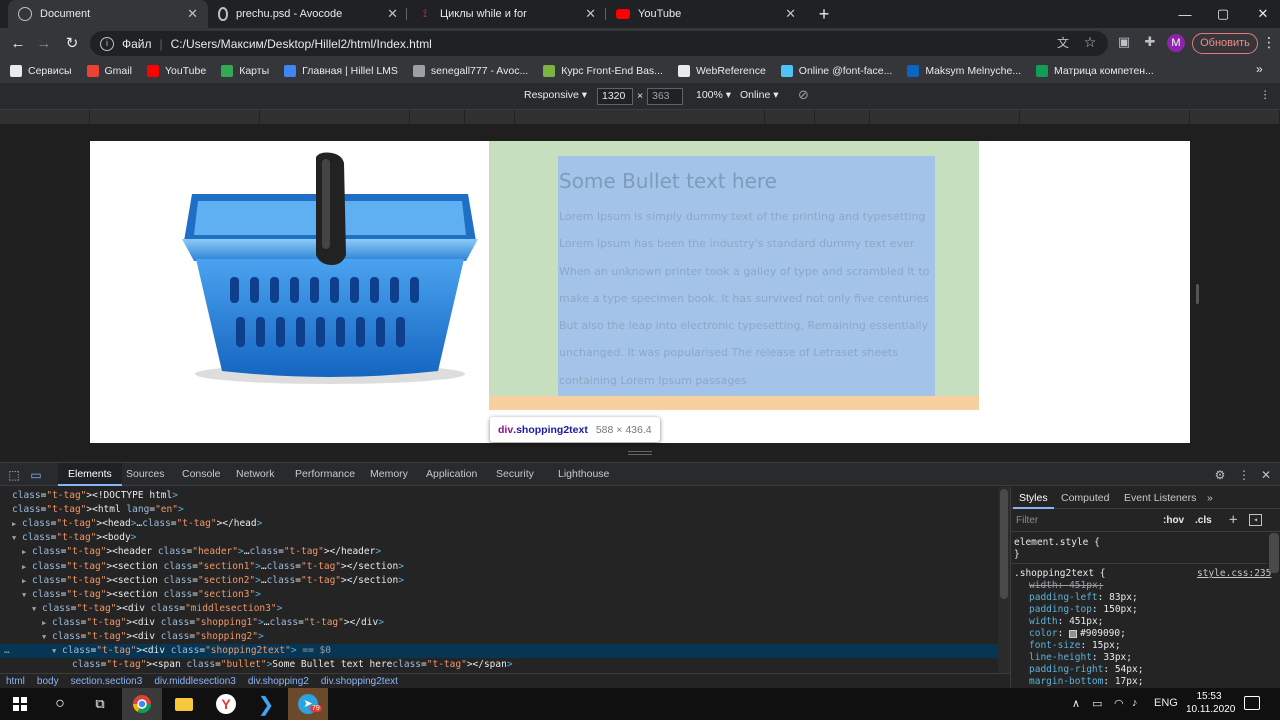  What do you see at coordinates (1063, 43) in the screenshot?
I see `translate-icon: 文` at bounding box center [1063, 43].